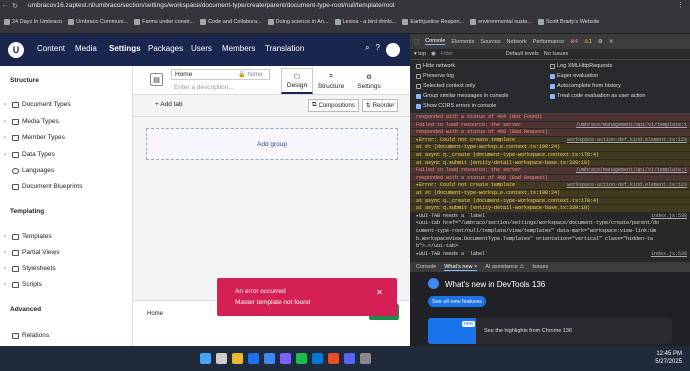 The height and width of the screenshot is (371, 690). What do you see at coordinates (285, 358) in the screenshot?
I see `teams-icon` at bounding box center [285, 358].